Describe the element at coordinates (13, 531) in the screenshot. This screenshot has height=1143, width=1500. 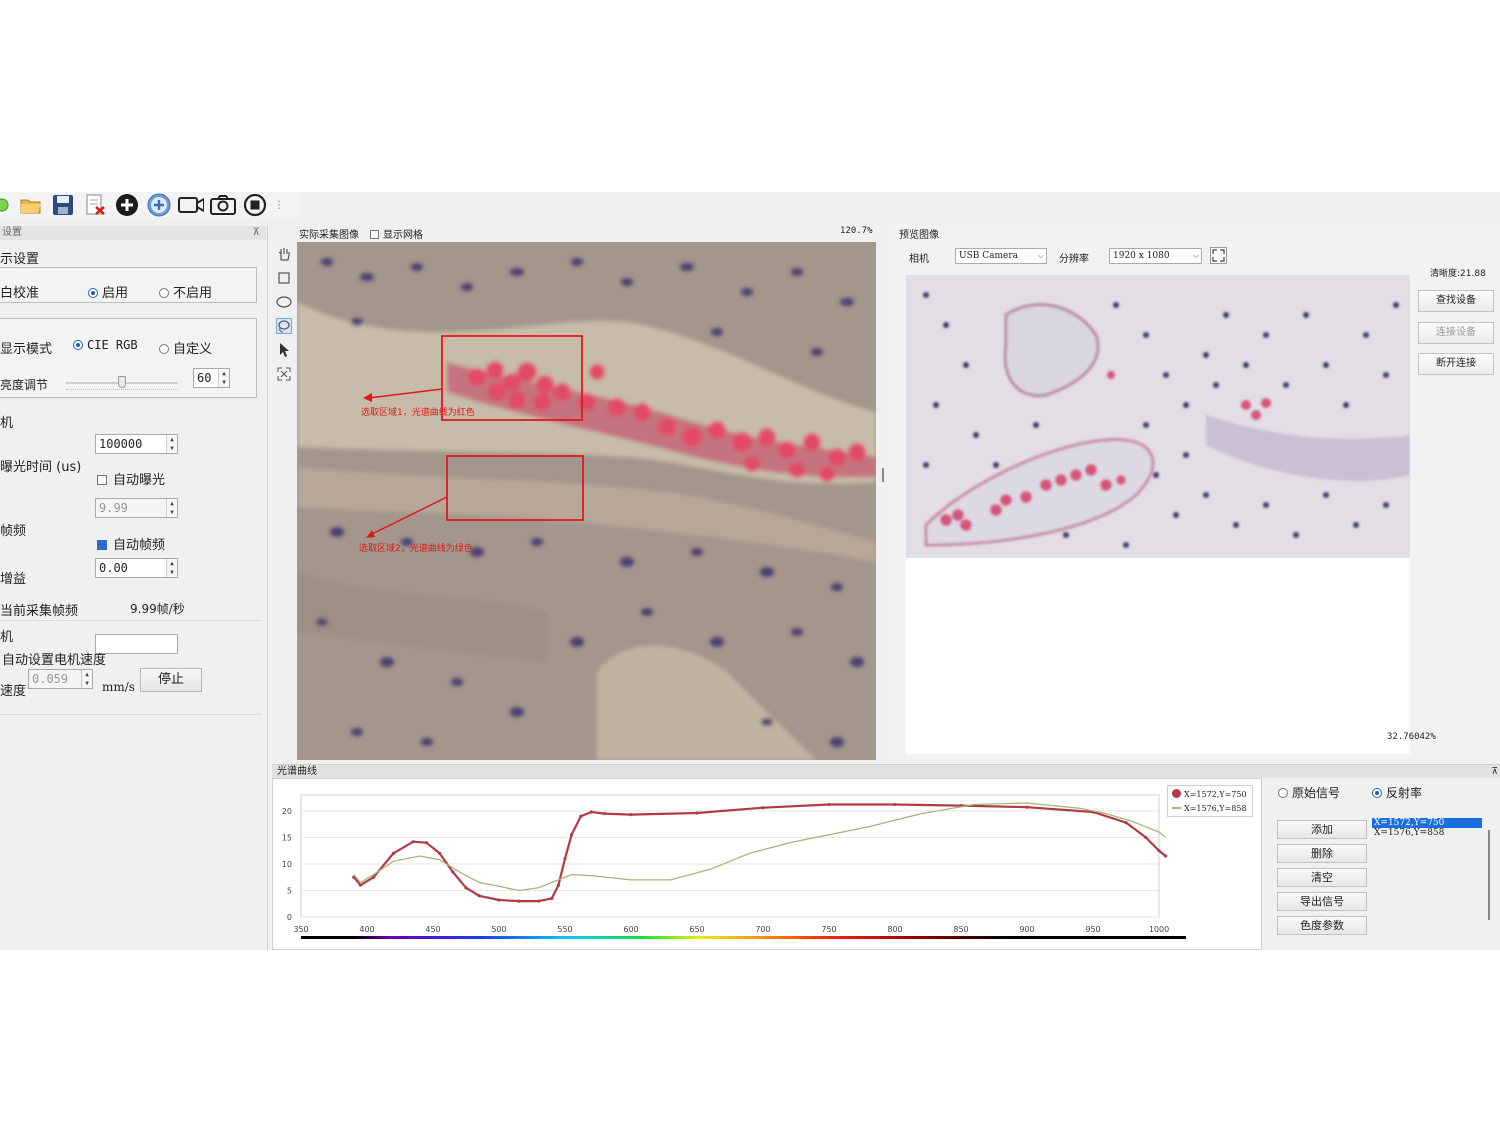
I see `framerate-label: 帧频` at that location.